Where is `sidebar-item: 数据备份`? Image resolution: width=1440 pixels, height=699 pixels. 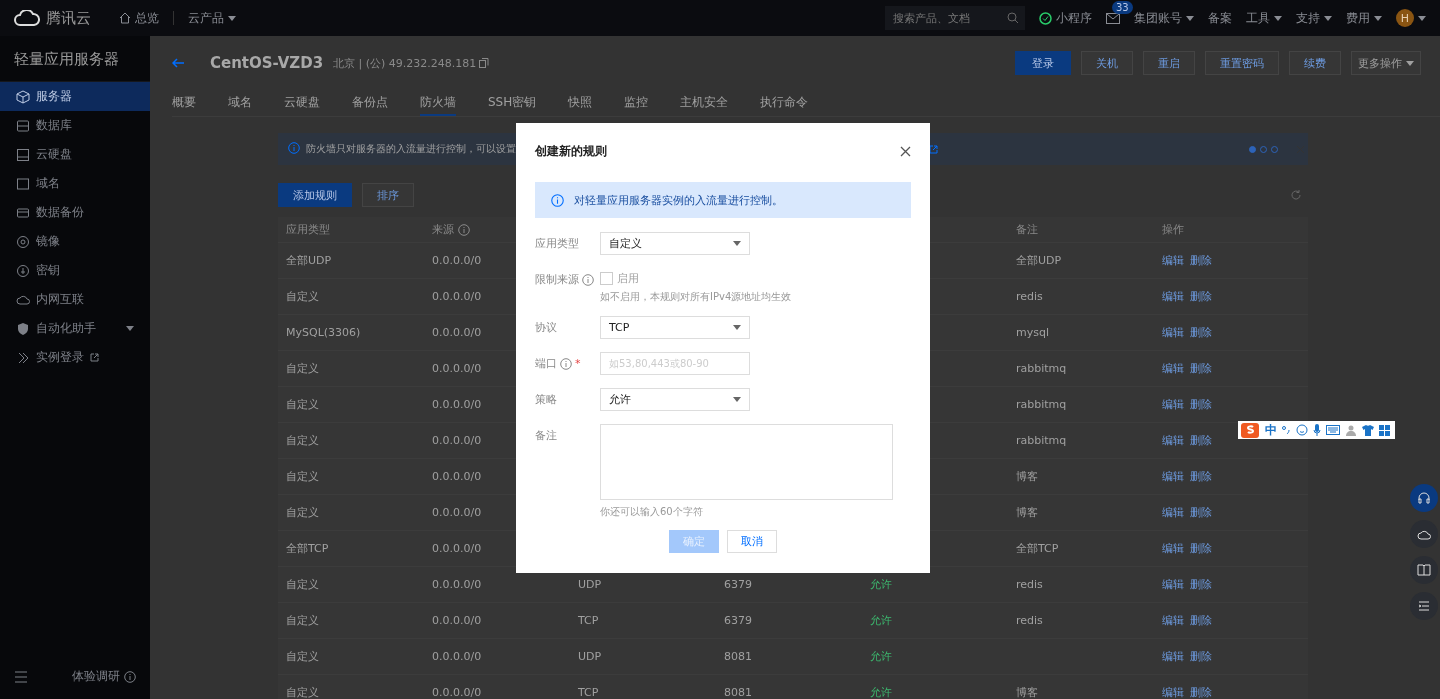 sidebar-item: 数据备份 is located at coordinates (75, 212).